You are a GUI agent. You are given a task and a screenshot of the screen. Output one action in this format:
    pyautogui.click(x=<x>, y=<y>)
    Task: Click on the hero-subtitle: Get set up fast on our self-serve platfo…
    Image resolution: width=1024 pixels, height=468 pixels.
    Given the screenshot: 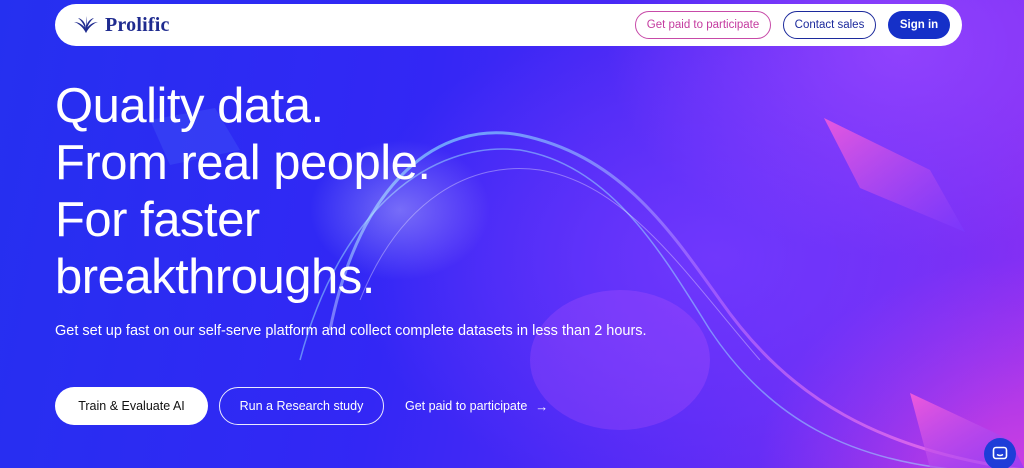 What is the action you would take?
    pyautogui.click(x=351, y=331)
    